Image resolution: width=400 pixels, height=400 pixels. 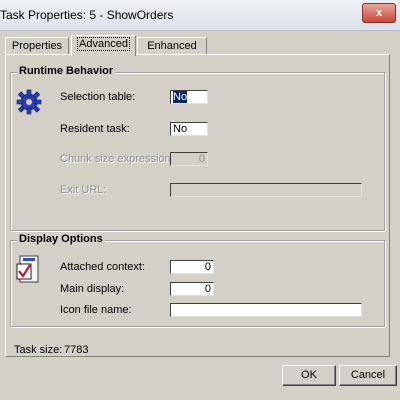 I want to click on chunk-size-label: Chunk size expression:, so click(x=117, y=159).